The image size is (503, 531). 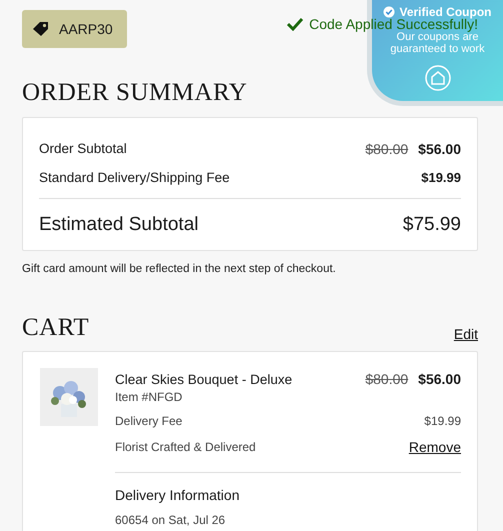 I want to click on house-icon, so click(x=437, y=78).